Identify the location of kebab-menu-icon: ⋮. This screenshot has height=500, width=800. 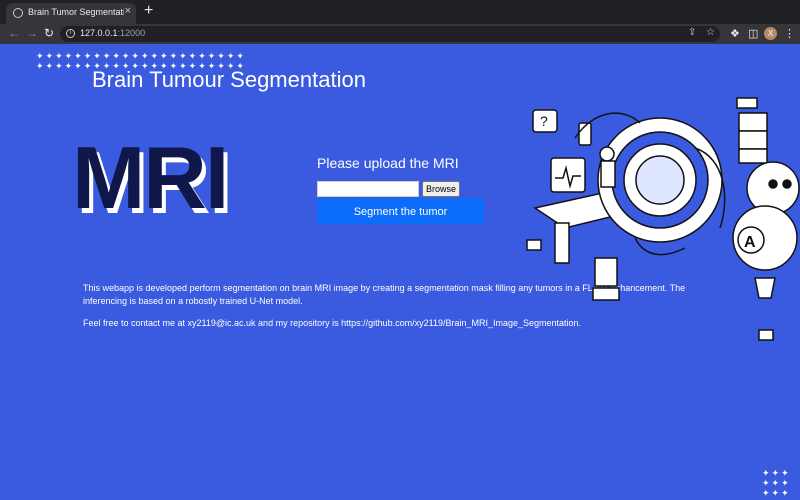
(789, 33).